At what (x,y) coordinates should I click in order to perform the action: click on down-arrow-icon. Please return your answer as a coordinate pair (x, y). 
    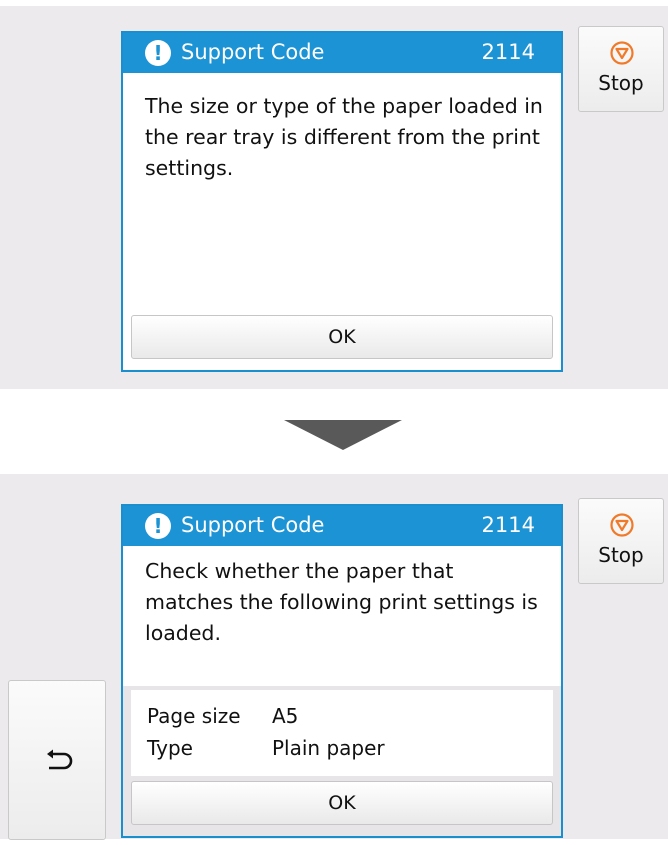
    Looking at the image, I should click on (343, 435).